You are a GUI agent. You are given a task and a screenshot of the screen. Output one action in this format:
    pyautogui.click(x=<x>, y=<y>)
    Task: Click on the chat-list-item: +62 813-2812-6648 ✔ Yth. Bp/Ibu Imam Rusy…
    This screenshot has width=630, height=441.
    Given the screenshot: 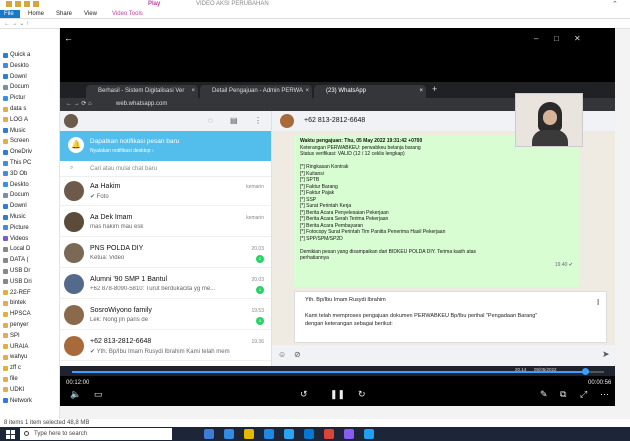 What is the action you would take?
    pyautogui.click(x=165, y=347)
    